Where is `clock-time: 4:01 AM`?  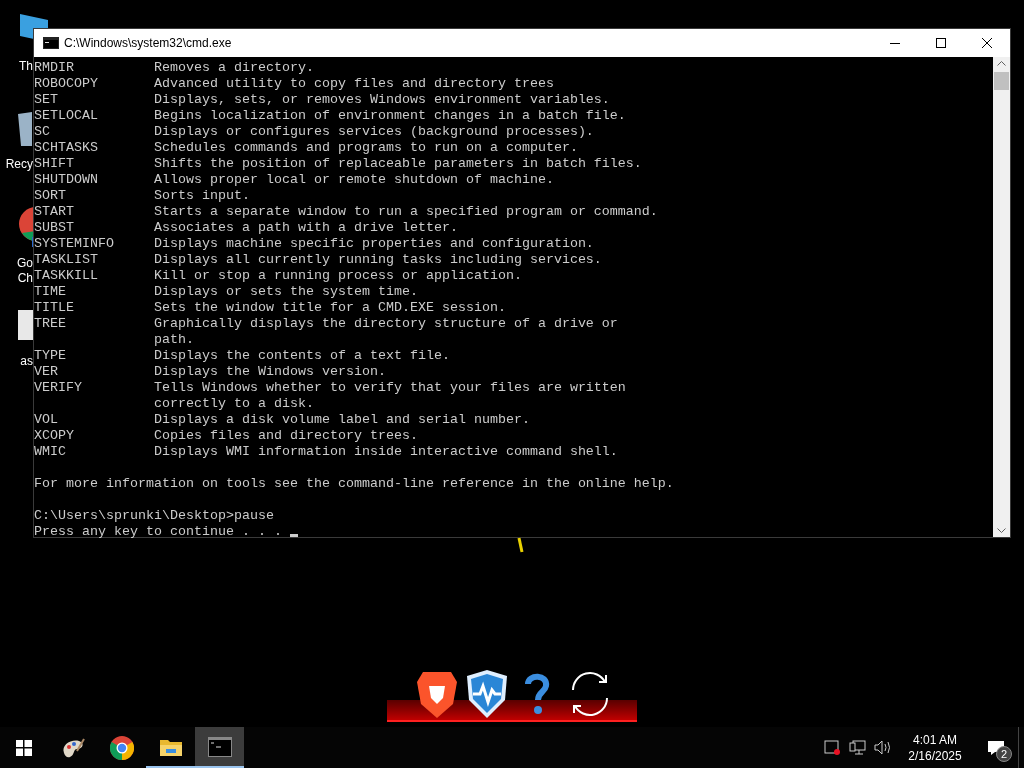 clock-time: 4:01 AM is located at coordinates (935, 739).